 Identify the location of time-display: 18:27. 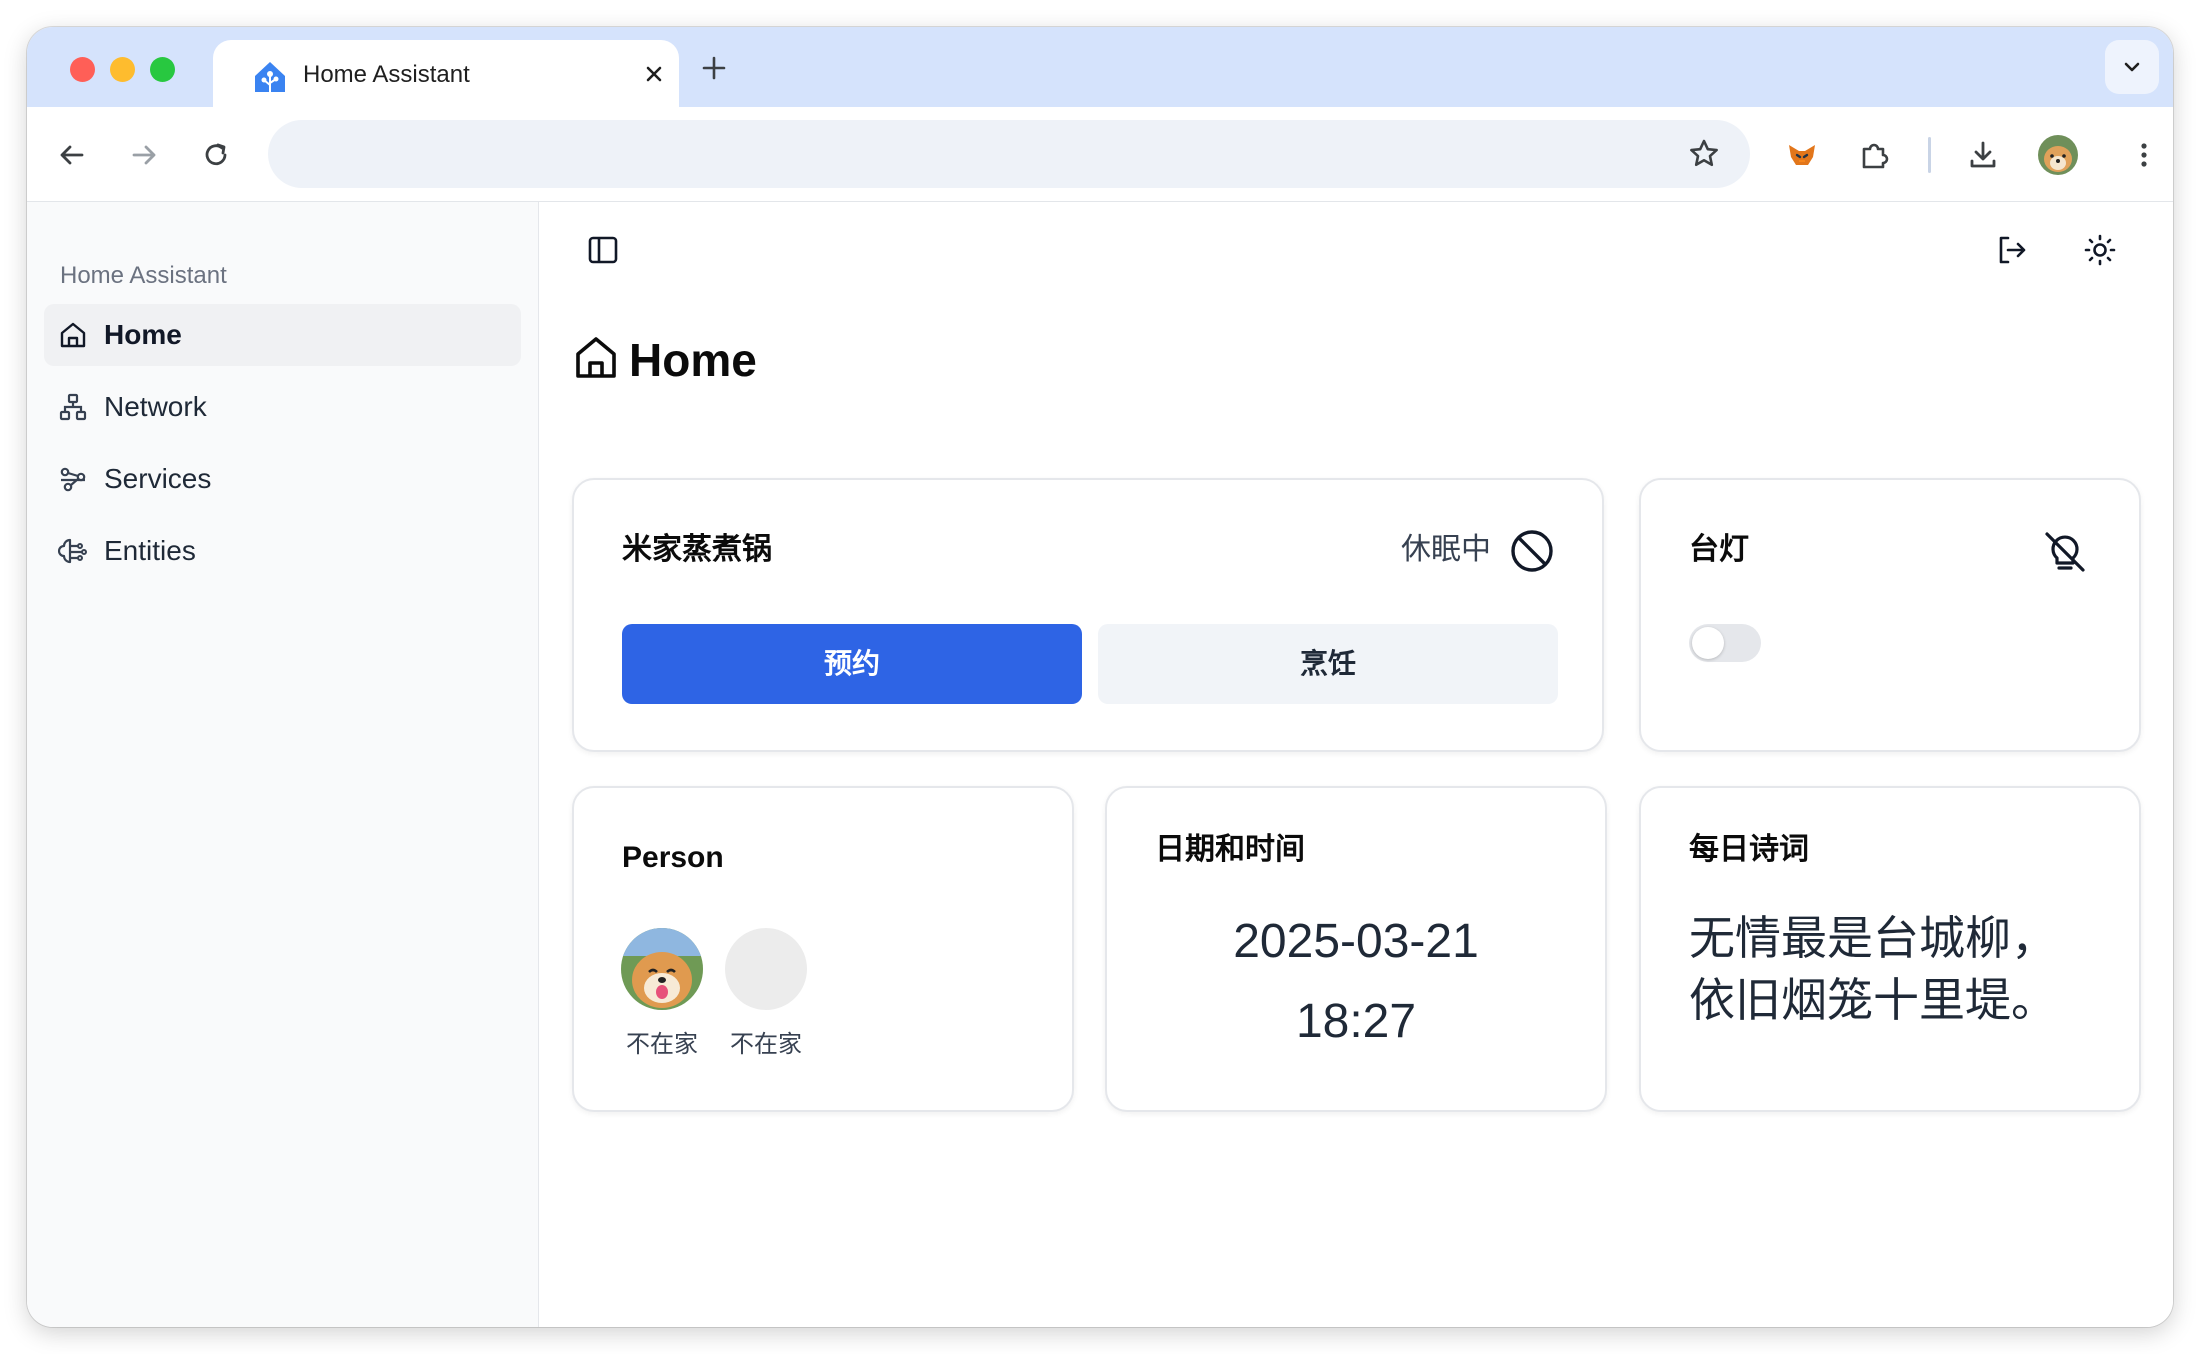
(1356, 1021).